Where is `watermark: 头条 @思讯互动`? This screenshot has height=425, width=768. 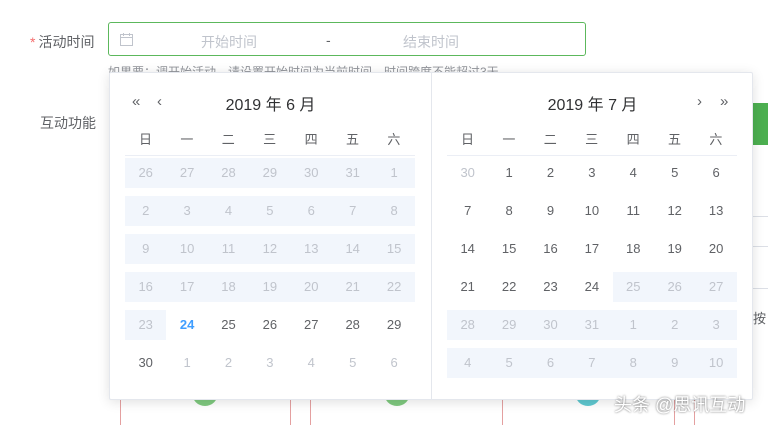 watermark: 头条 @思讯互动 is located at coordinates (680, 405).